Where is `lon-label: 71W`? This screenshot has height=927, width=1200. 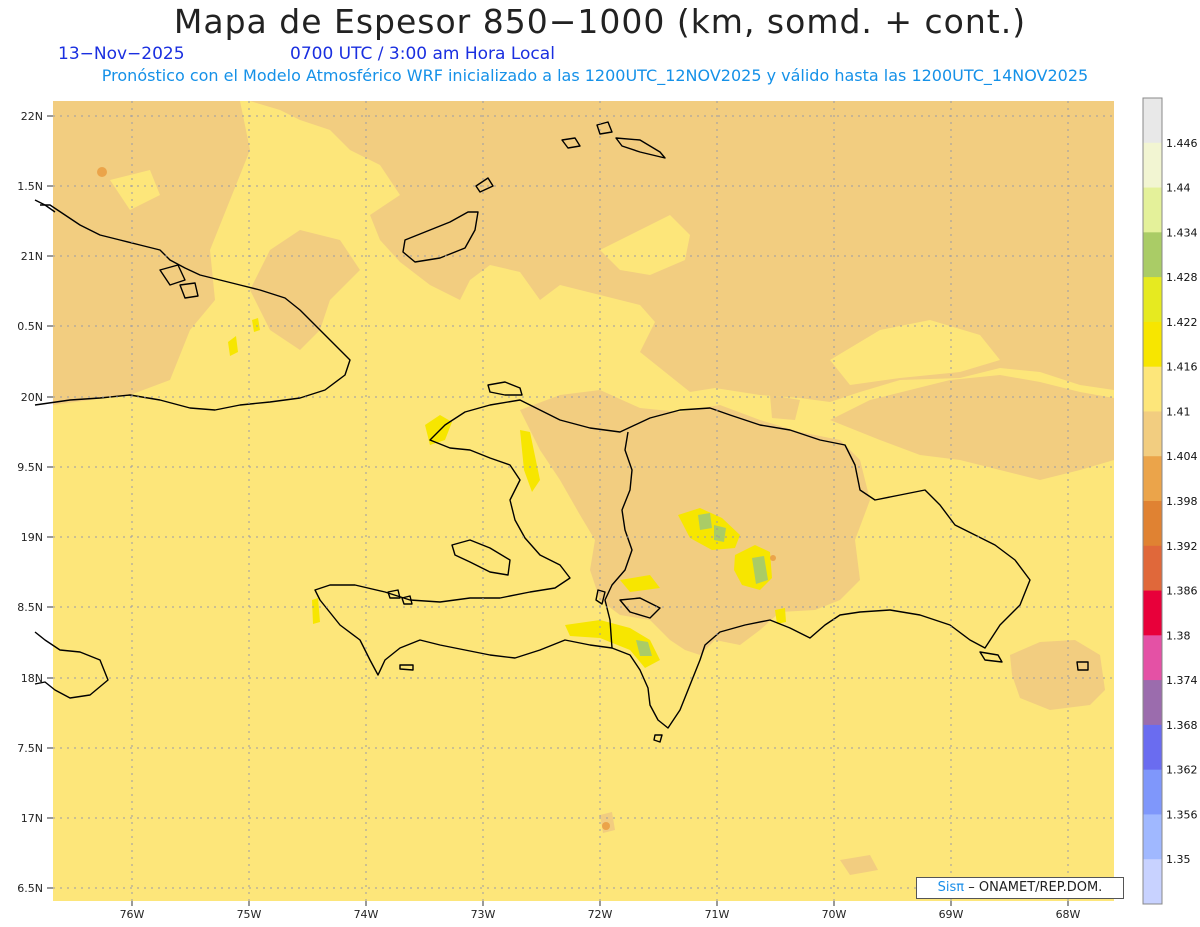
lon-label: 71W is located at coordinates (717, 914).